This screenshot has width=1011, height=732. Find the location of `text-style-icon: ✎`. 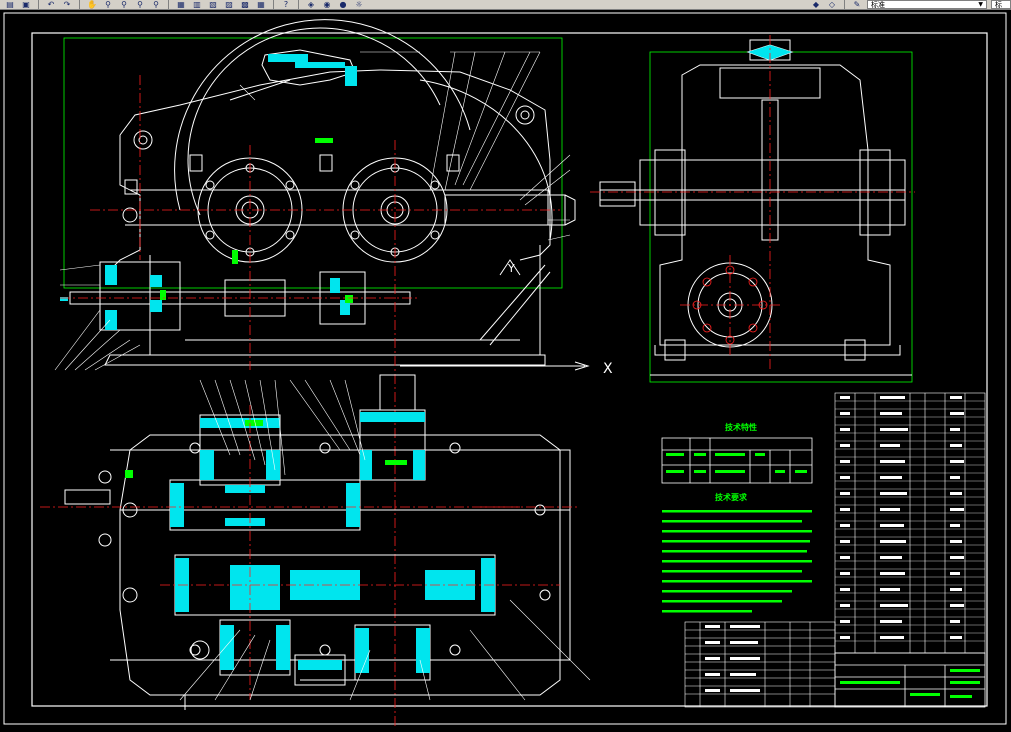

text-style-icon: ✎ is located at coordinates (857, 4).